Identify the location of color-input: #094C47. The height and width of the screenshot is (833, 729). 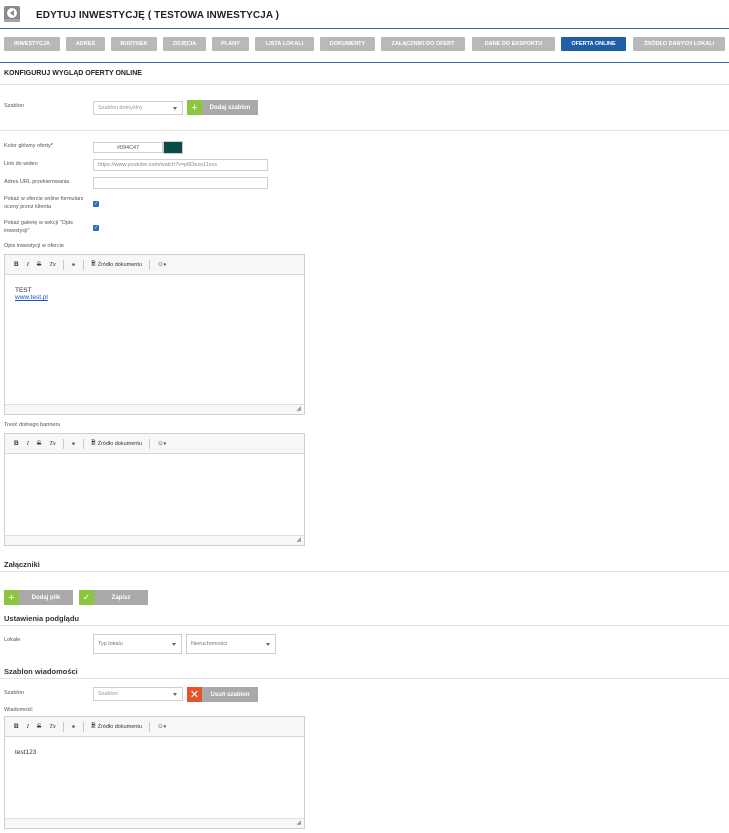
(128, 147).